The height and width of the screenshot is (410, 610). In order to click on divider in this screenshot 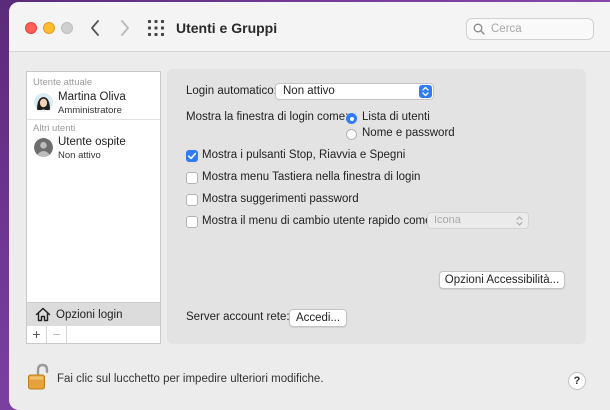, I will do `click(93, 119)`.